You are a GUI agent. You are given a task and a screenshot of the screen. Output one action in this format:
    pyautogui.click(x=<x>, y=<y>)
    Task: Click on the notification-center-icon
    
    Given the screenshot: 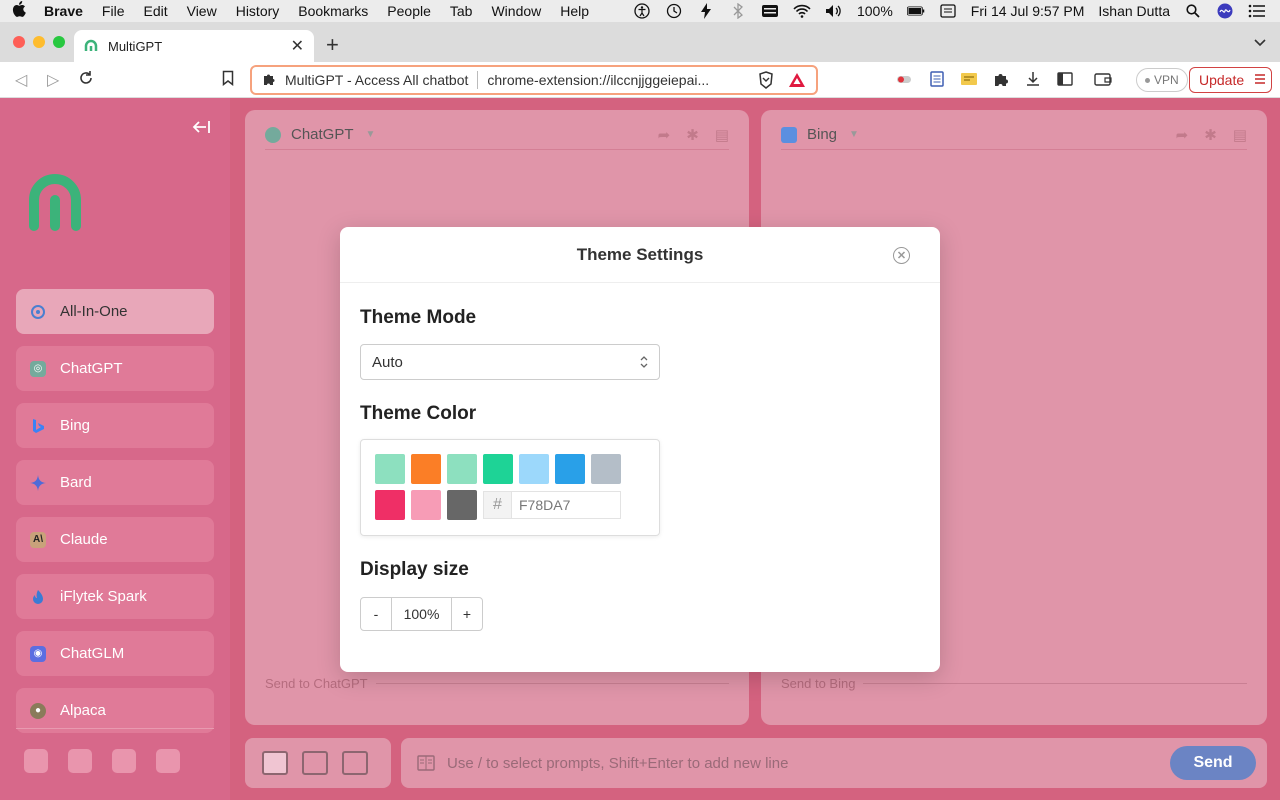 What is the action you would take?
    pyautogui.click(x=1257, y=11)
    